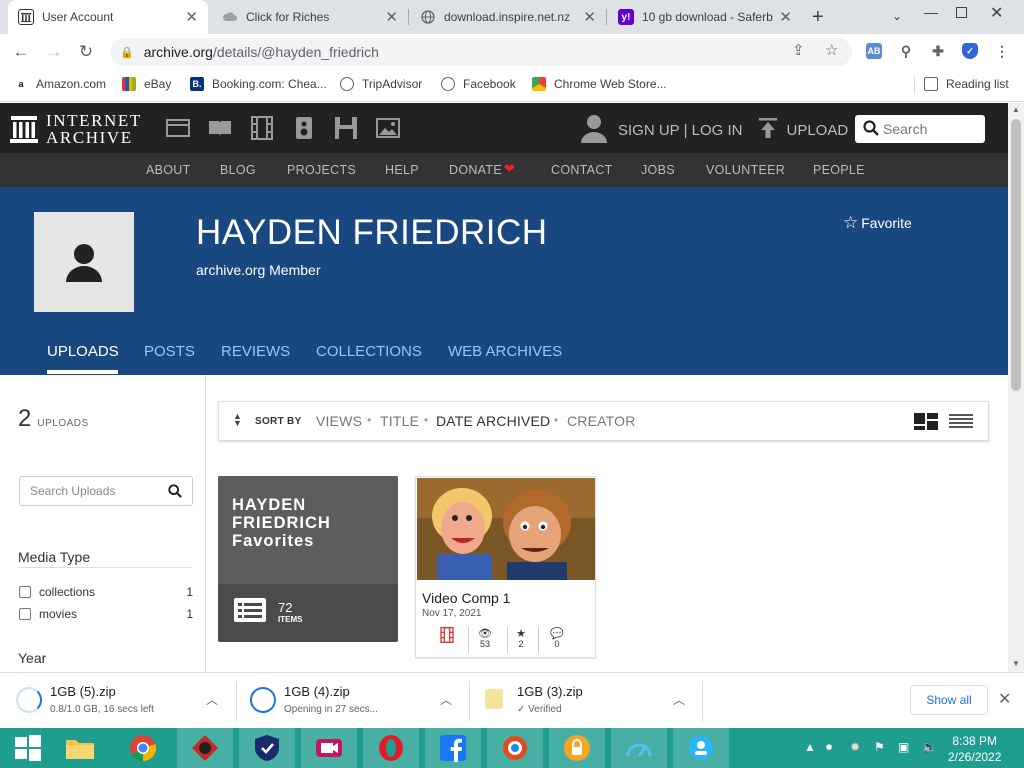 Image resolution: width=1024 pixels, height=768 pixels. What do you see at coordinates (143, 748) in the screenshot?
I see `chrome-icon` at bounding box center [143, 748].